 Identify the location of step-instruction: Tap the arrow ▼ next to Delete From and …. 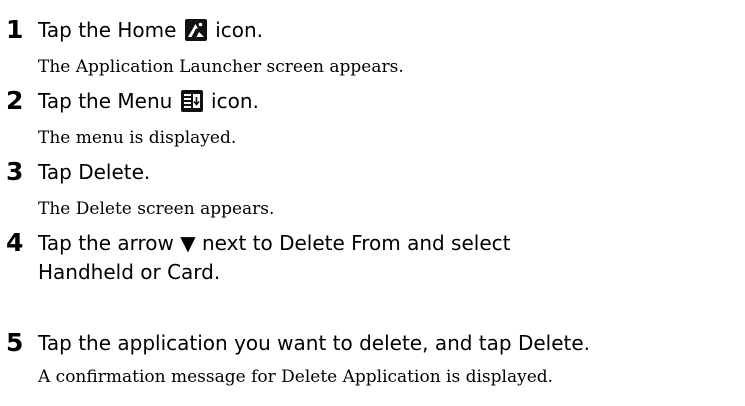
(274, 258).